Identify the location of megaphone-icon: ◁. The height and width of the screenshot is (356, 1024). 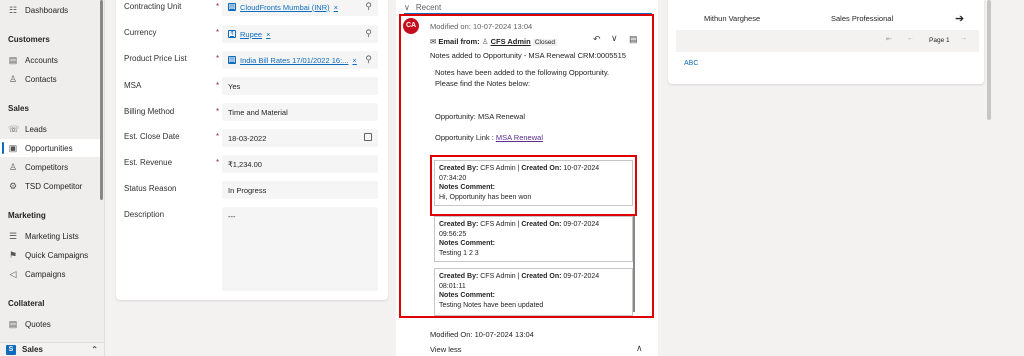
(13, 274).